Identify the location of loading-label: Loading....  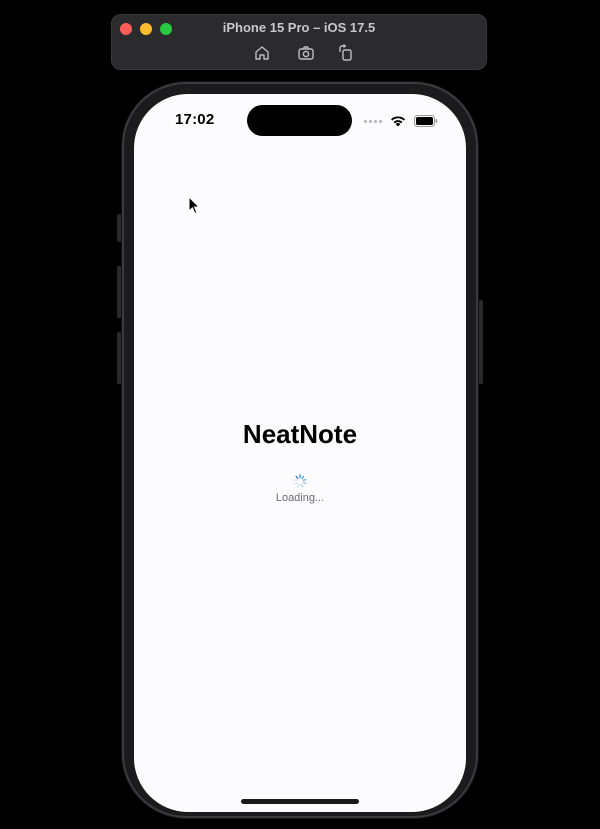
(300, 498).